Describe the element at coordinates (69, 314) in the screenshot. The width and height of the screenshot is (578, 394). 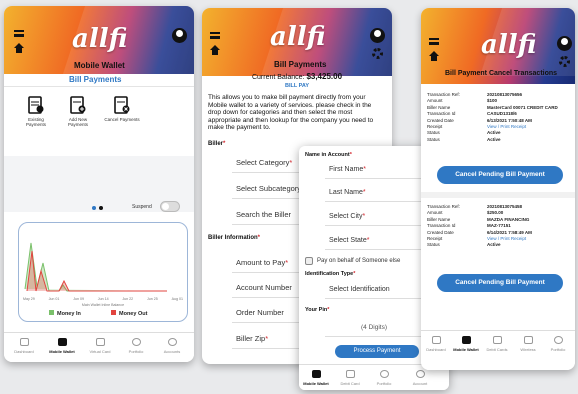
I see `legend-label: Money In` at that location.